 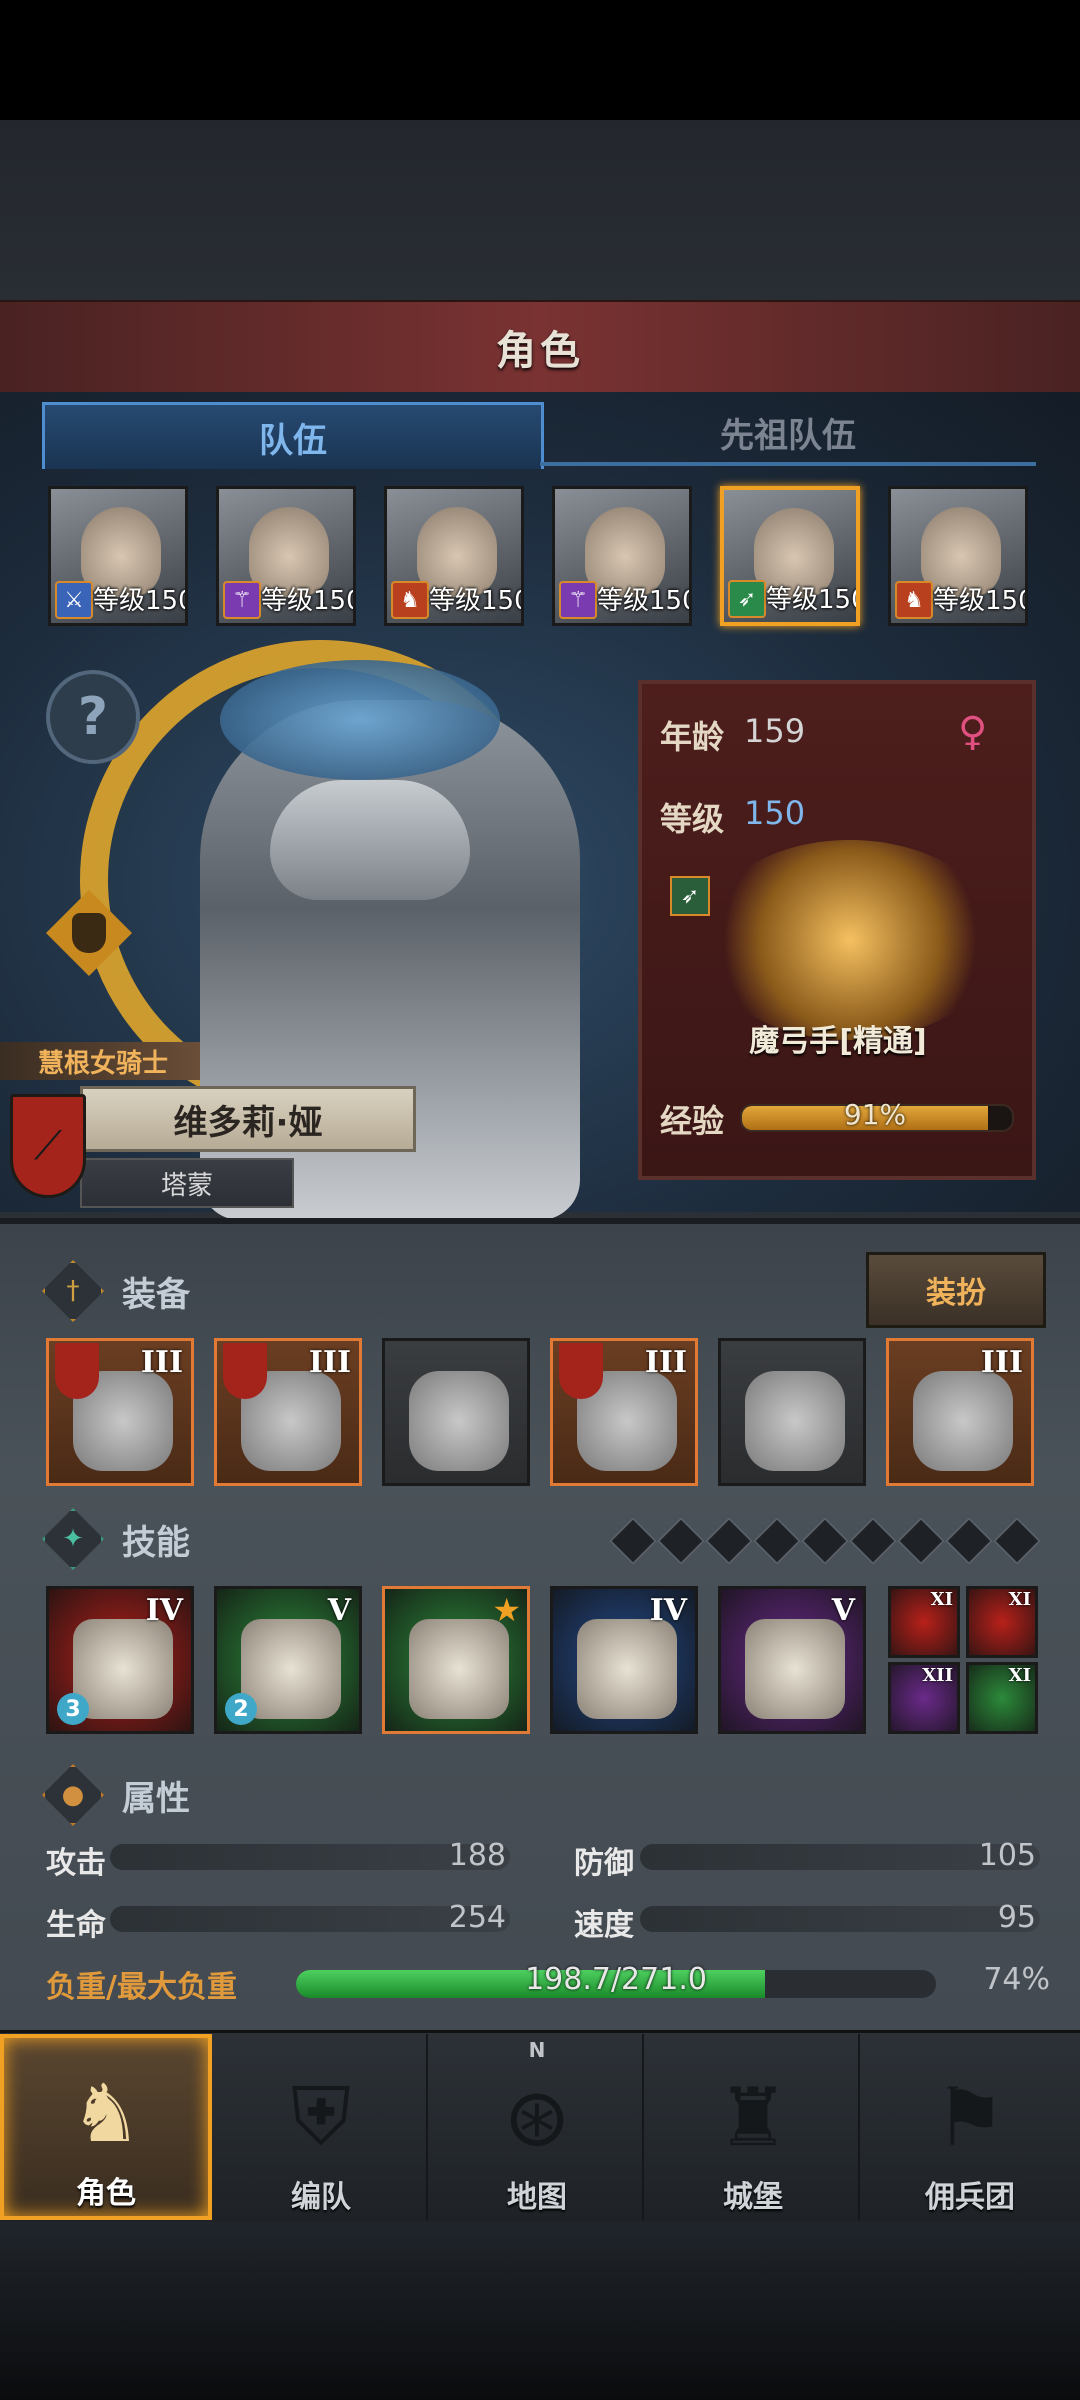 I want to click on accessory-slot: III, so click(x=960, y=1412).